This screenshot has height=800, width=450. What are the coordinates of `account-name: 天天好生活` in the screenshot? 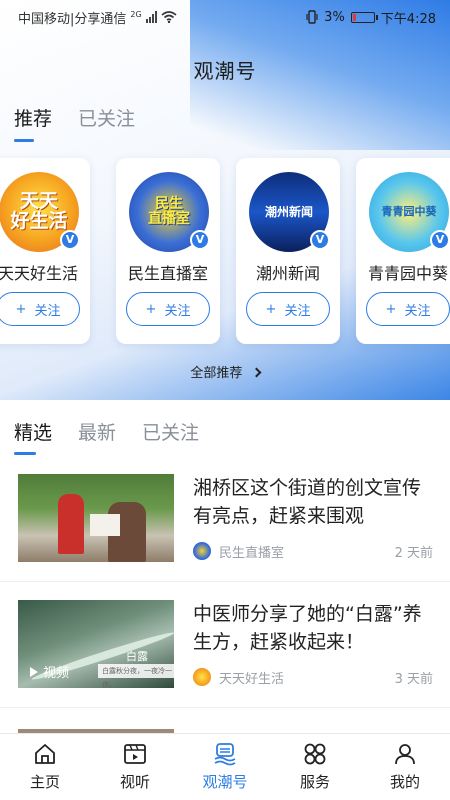 It's located at (39, 273).